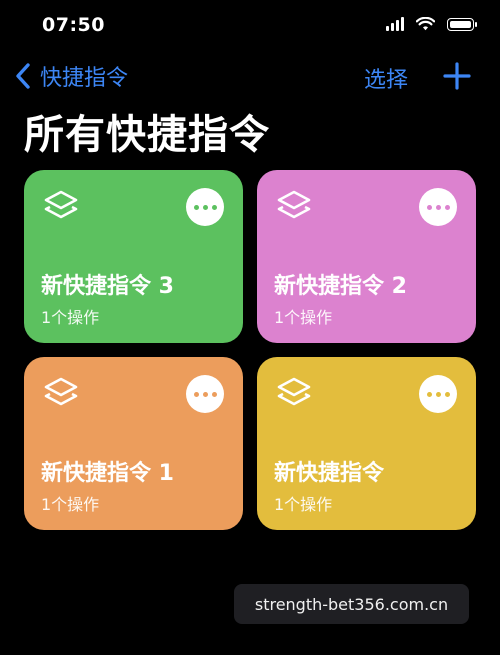 This screenshot has height=655, width=500. I want to click on shortcut-title: 新快捷指令, so click(329, 473).